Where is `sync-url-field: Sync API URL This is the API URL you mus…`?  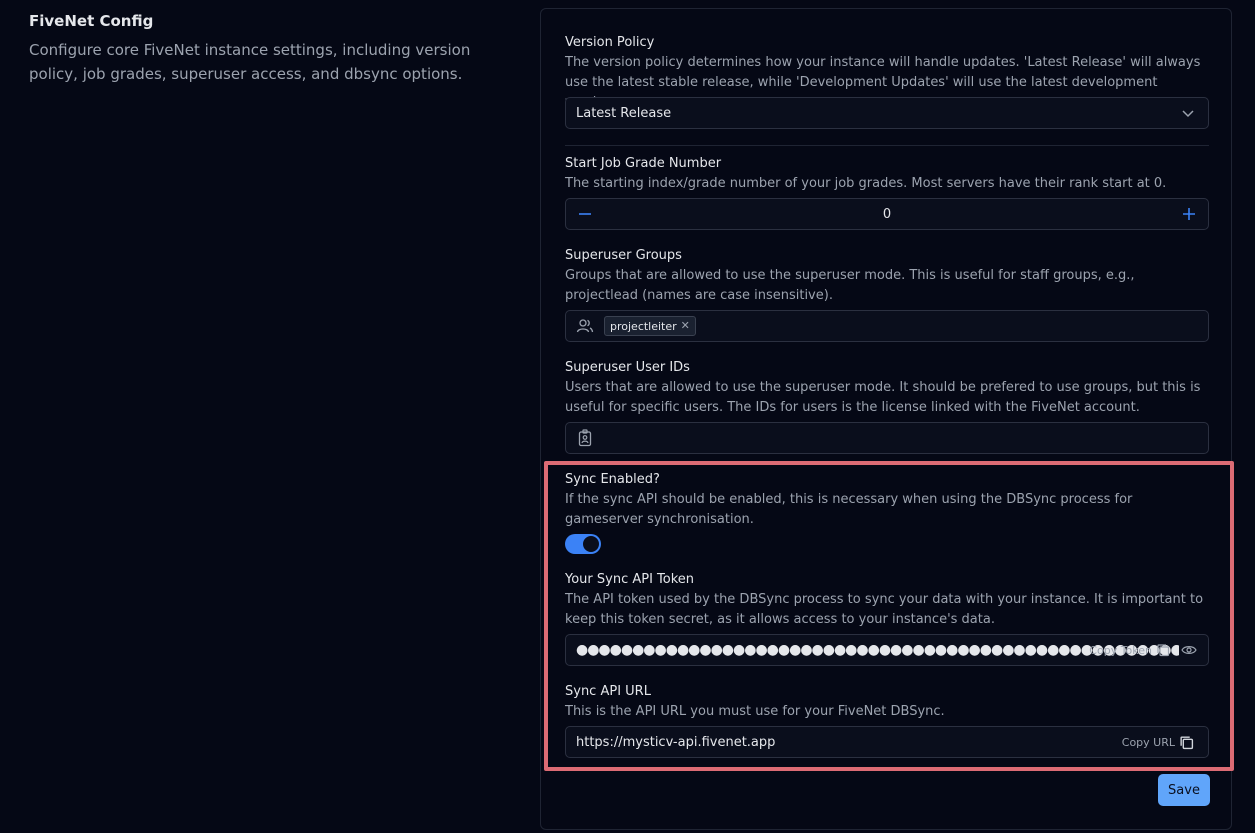
sync-url-field: Sync API URL This is the API URL you mus… is located at coordinates (887, 720).